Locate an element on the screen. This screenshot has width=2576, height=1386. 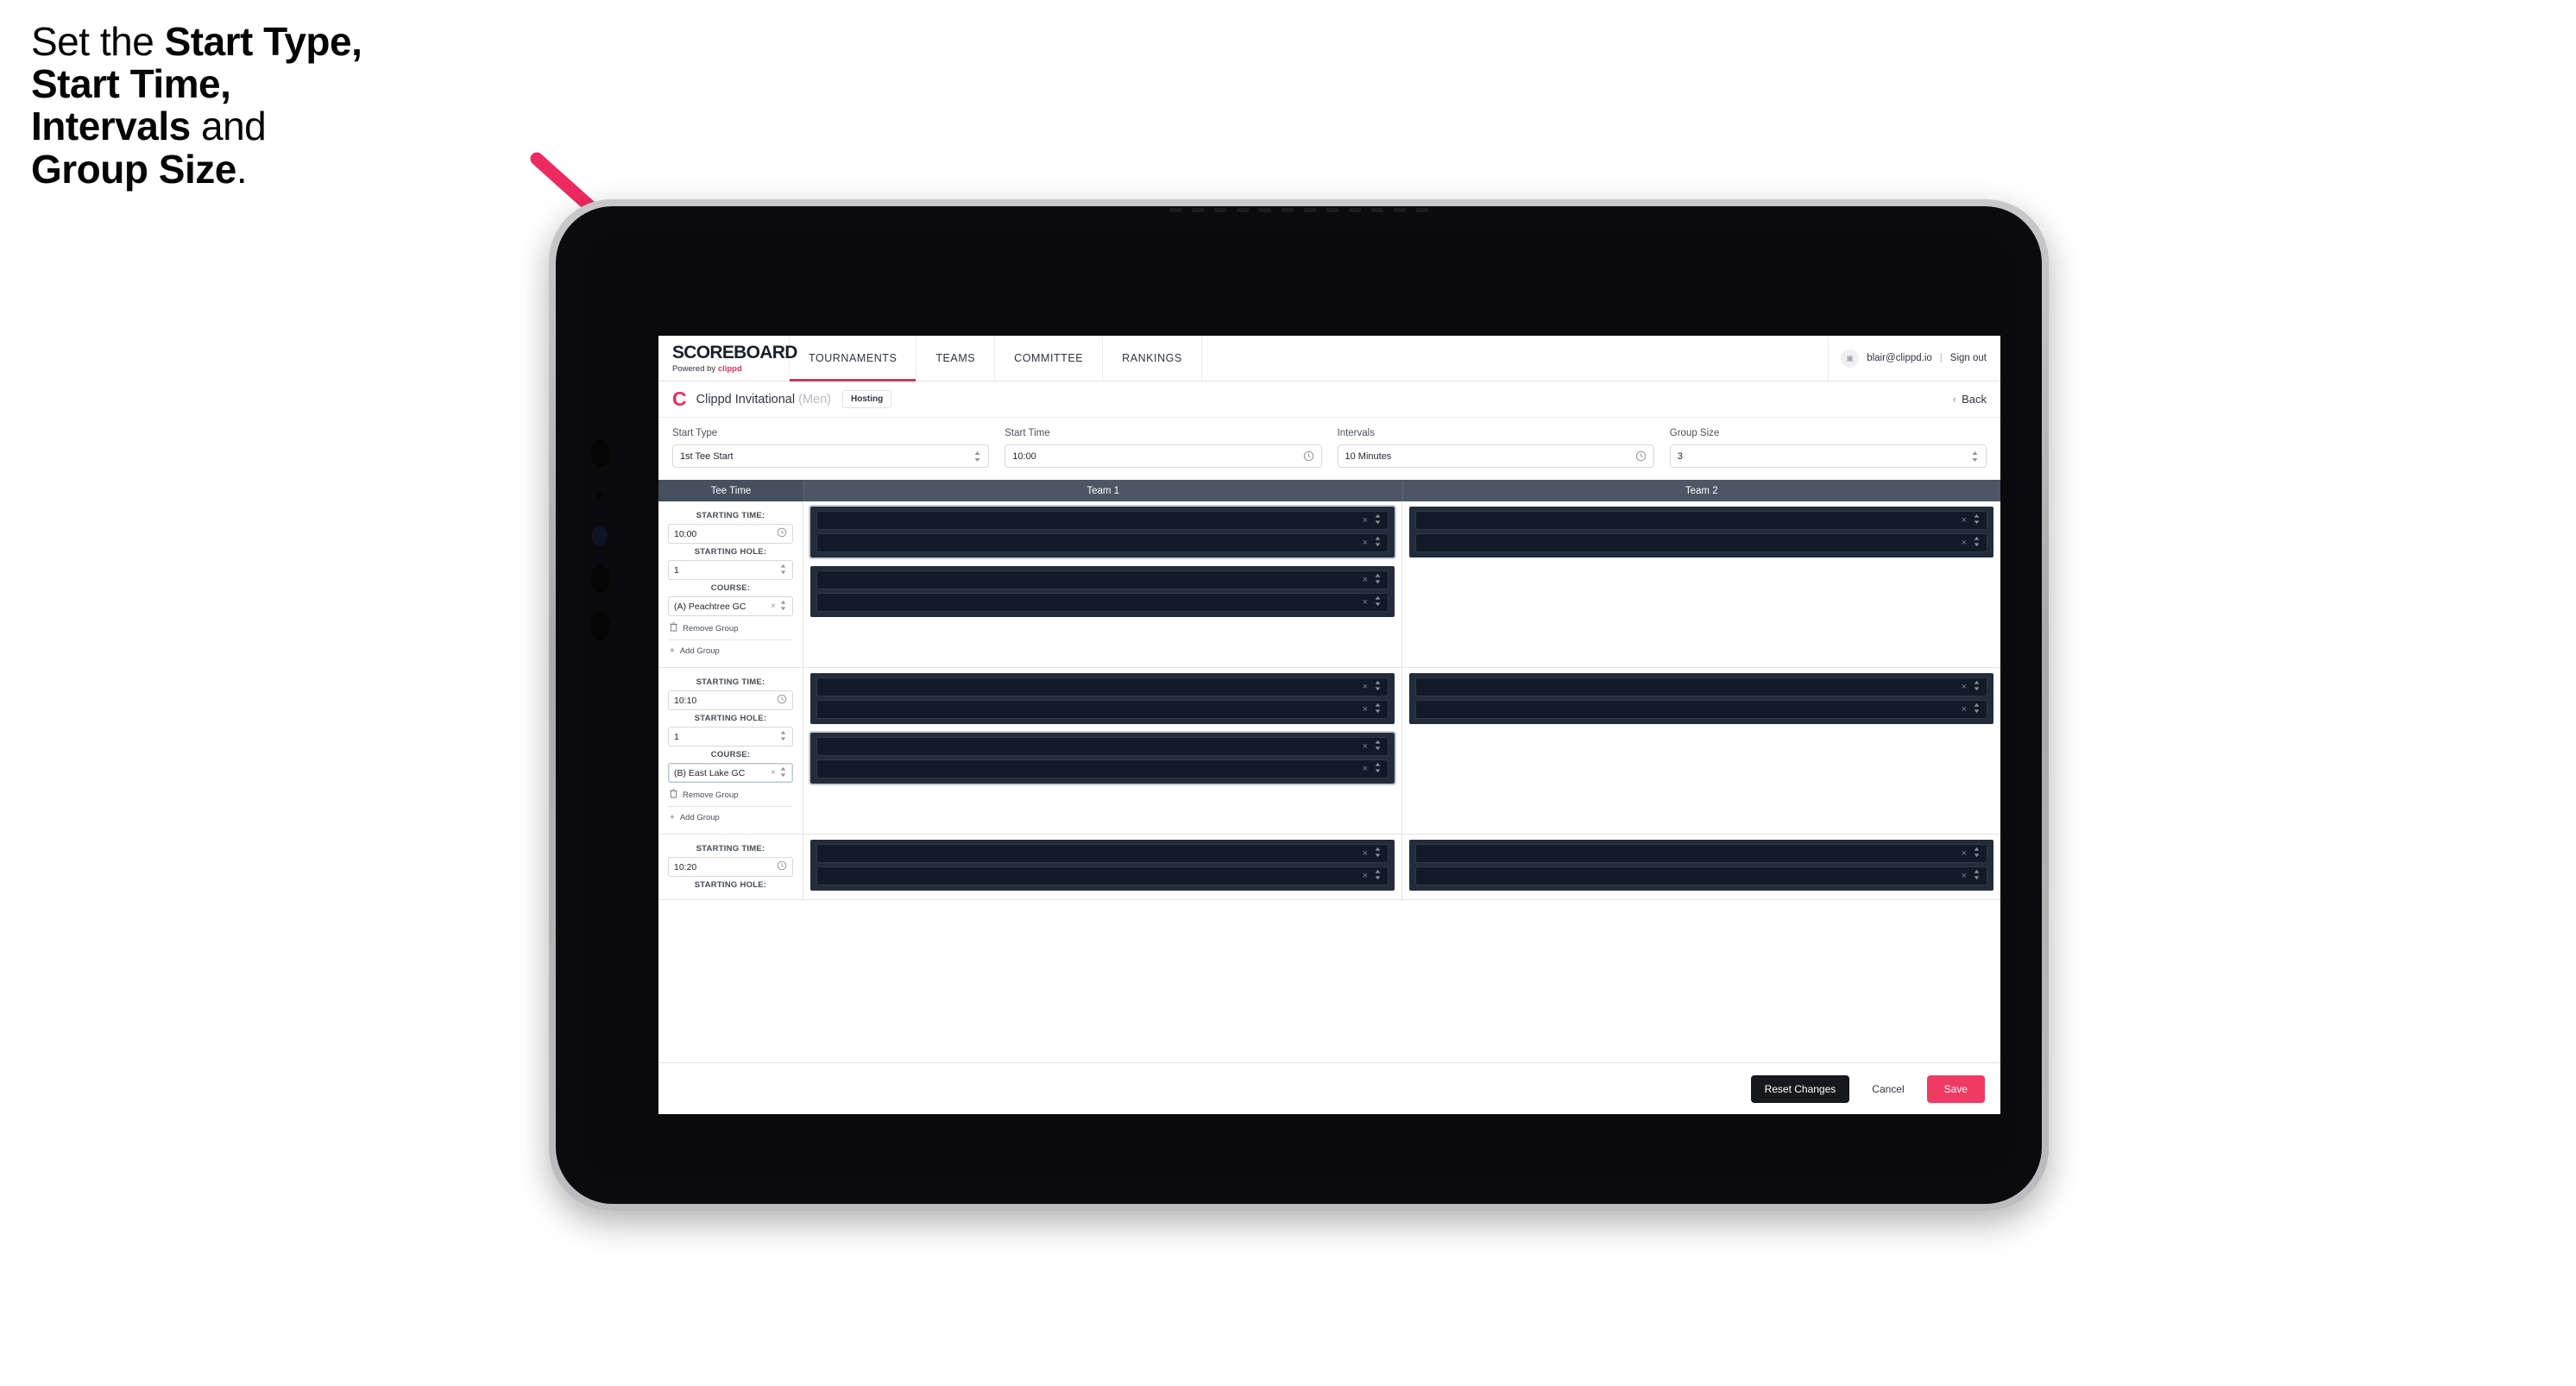
starting-time-input: 10:00 is located at coordinates (731, 534).